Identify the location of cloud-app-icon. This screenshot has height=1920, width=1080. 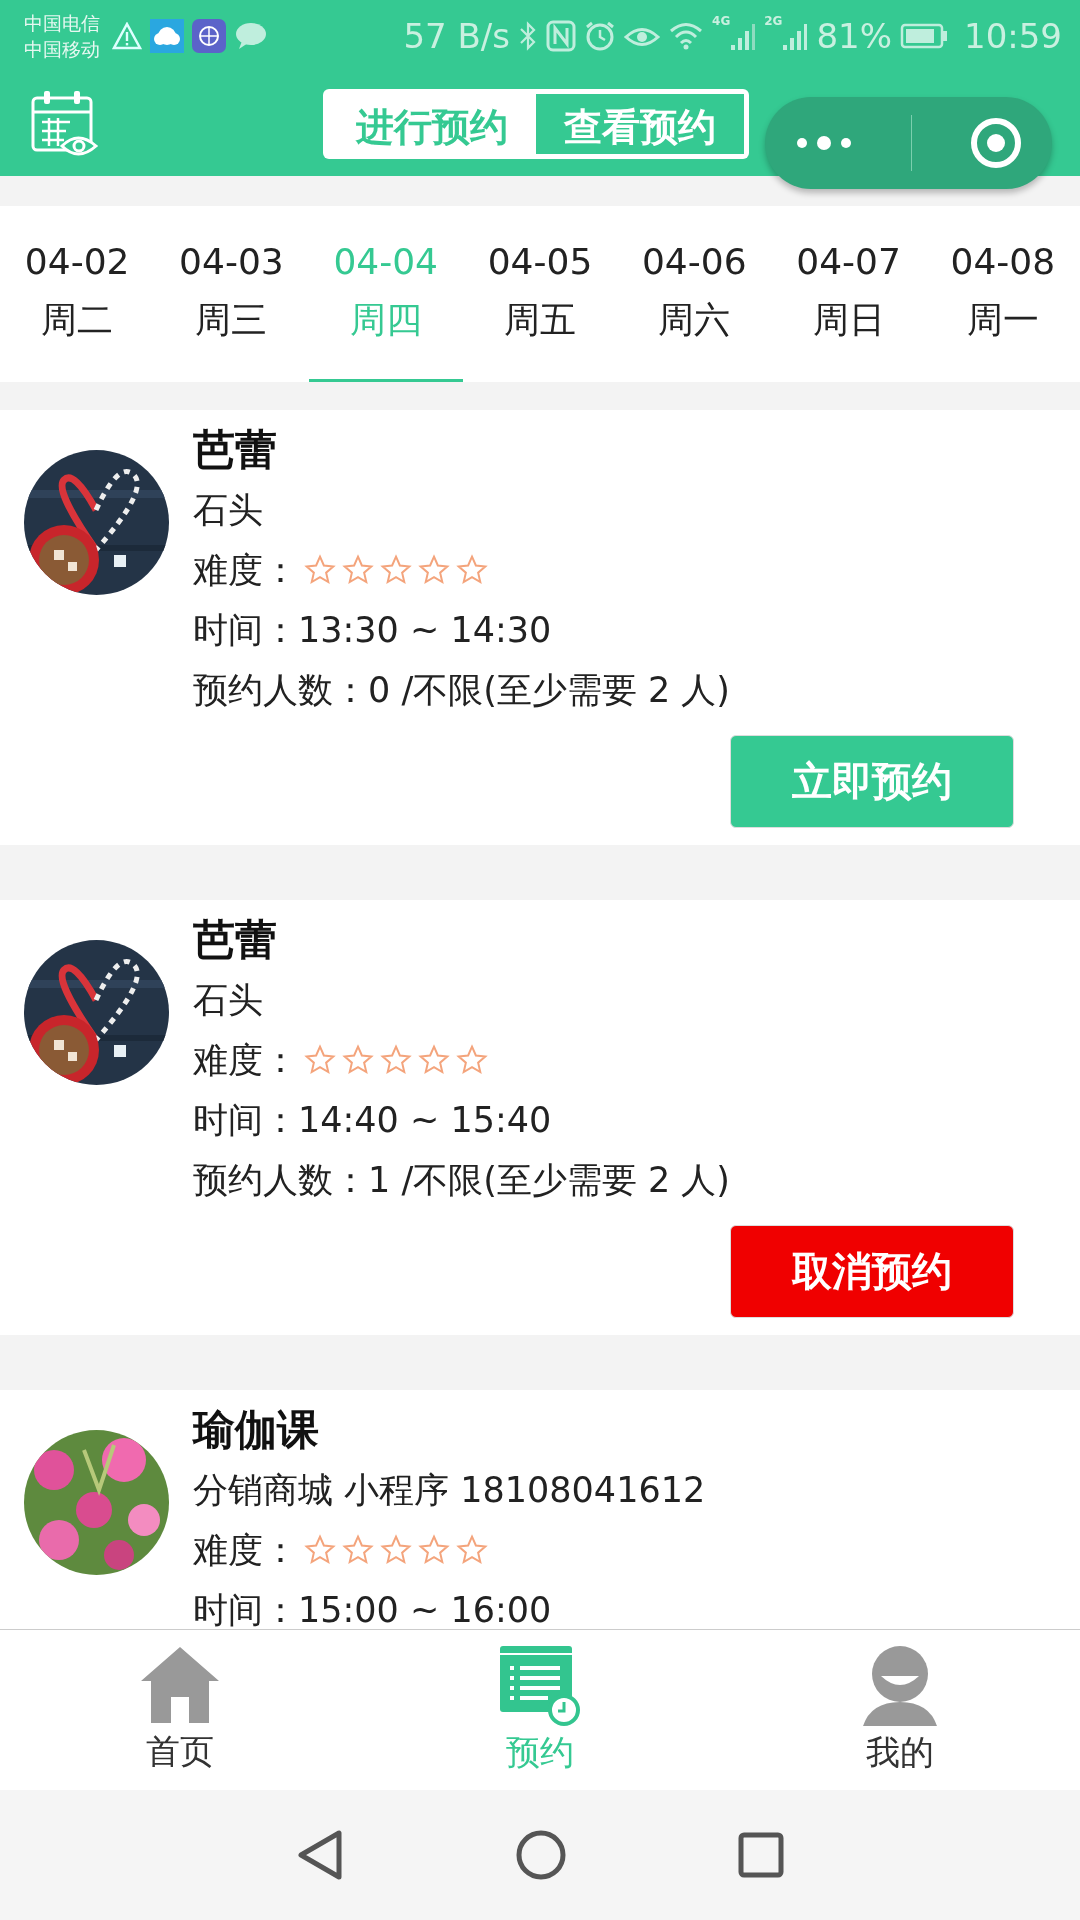
(167, 36).